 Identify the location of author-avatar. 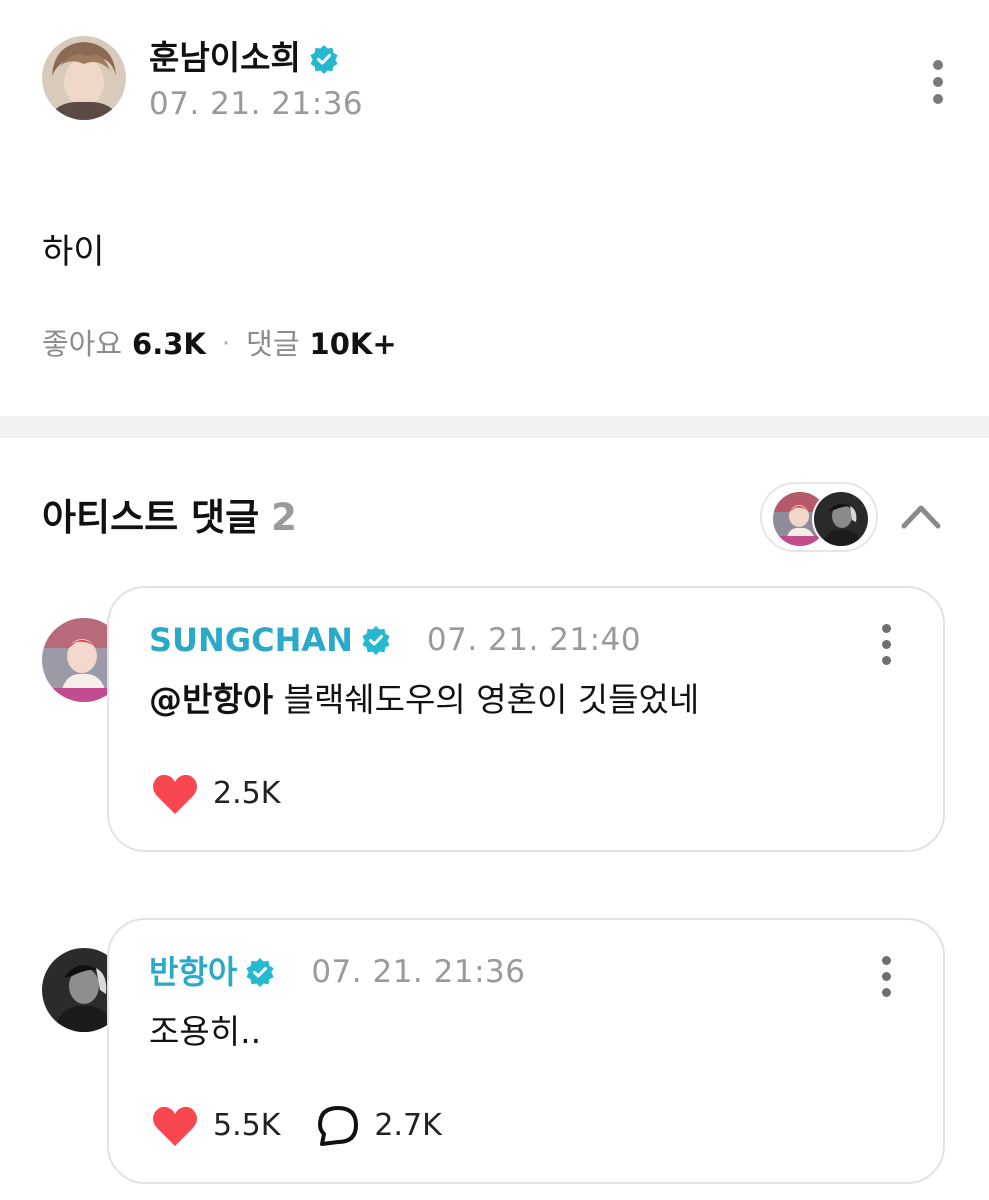
(84, 78).